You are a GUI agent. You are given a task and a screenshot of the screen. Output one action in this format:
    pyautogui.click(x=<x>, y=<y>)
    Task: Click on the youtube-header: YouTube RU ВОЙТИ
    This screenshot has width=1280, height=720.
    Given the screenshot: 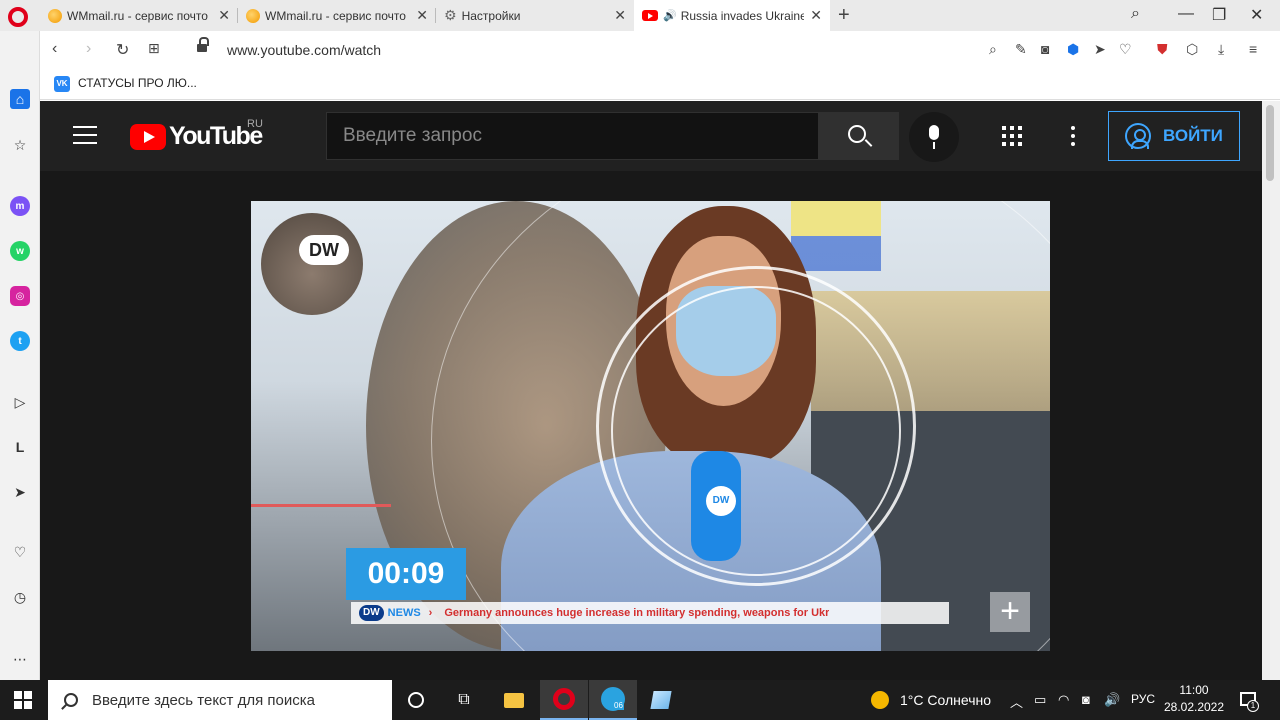 What is the action you would take?
    pyautogui.click(x=651, y=136)
    